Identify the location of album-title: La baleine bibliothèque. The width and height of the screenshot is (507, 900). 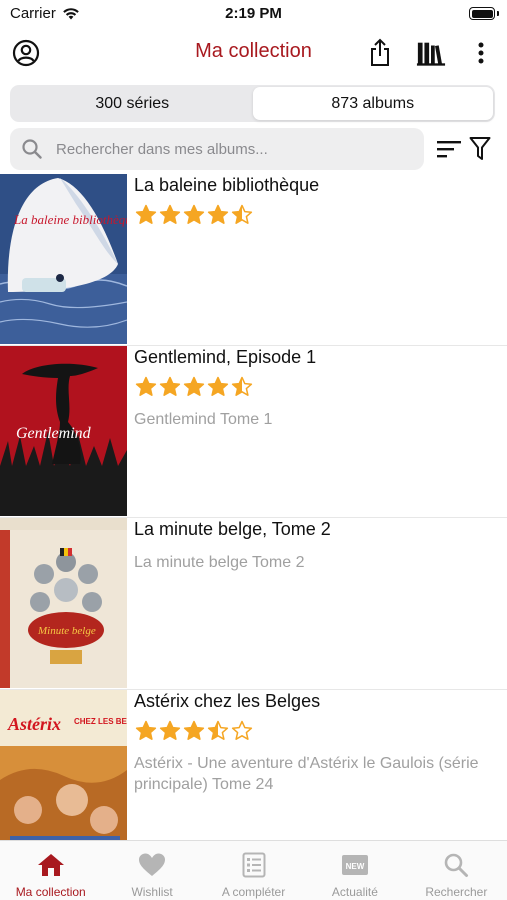
(227, 185).